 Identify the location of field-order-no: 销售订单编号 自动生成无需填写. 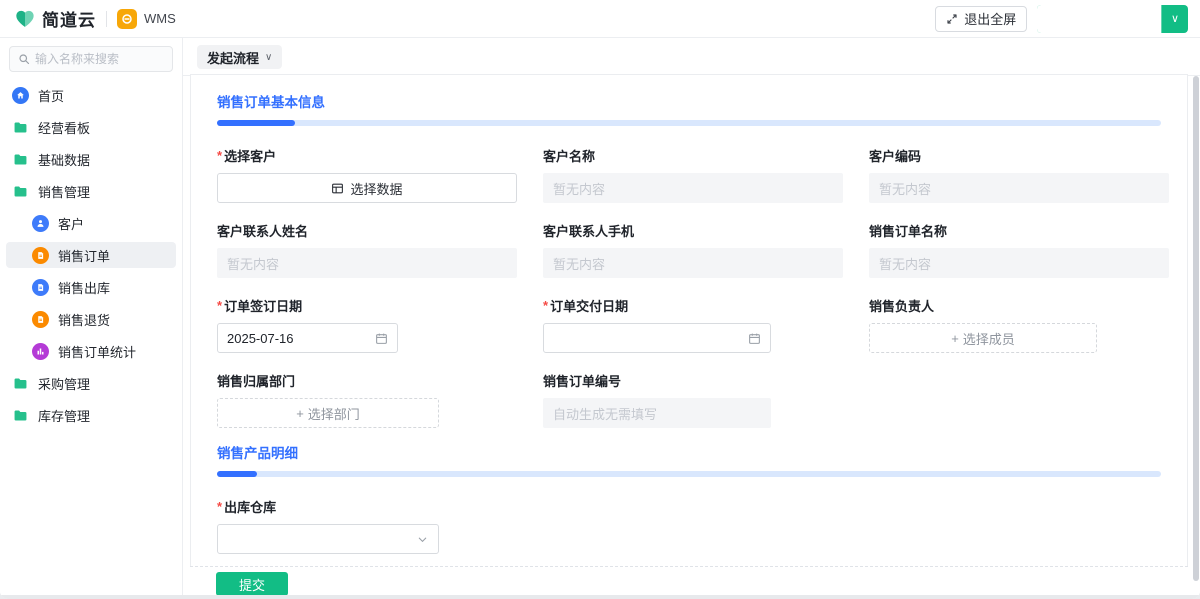
(693, 399).